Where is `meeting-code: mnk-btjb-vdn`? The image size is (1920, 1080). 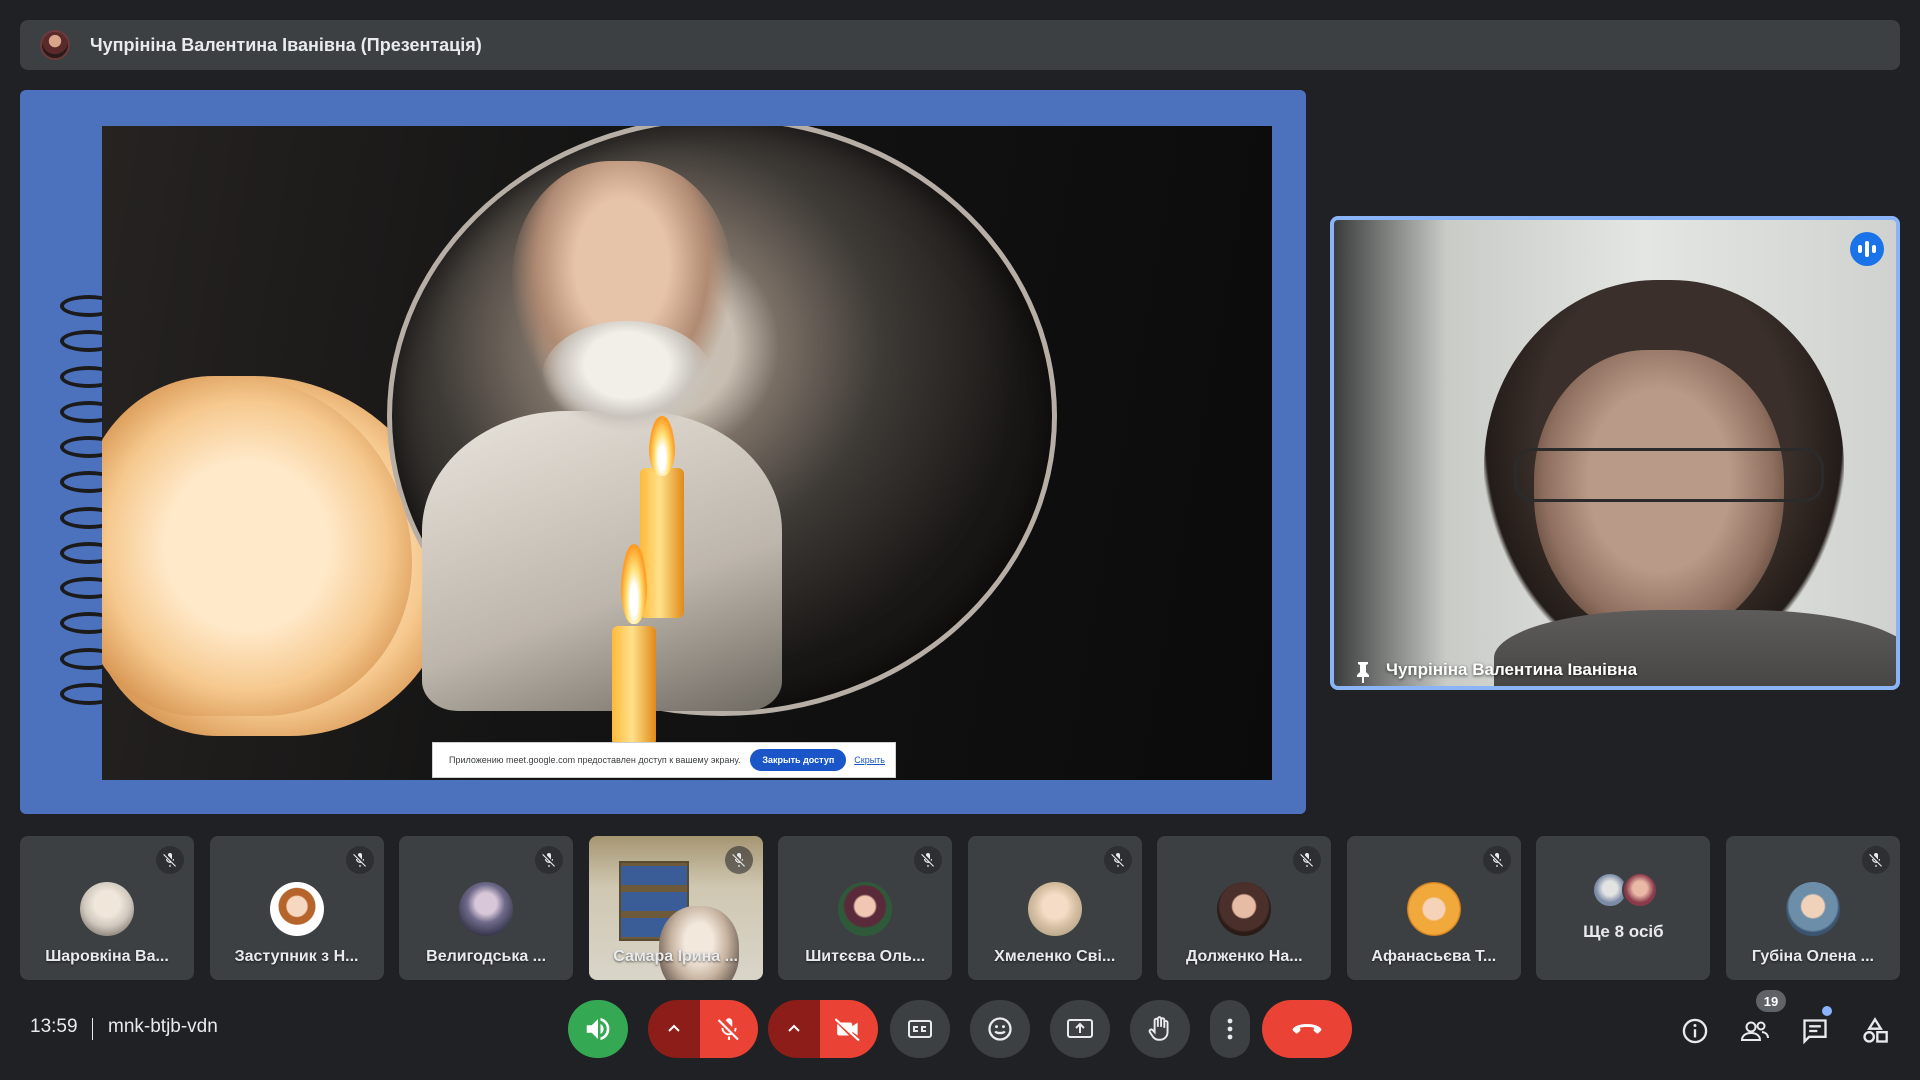
meeting-code: mnk-btjb-vdn is located at coordinates (163, 1027).